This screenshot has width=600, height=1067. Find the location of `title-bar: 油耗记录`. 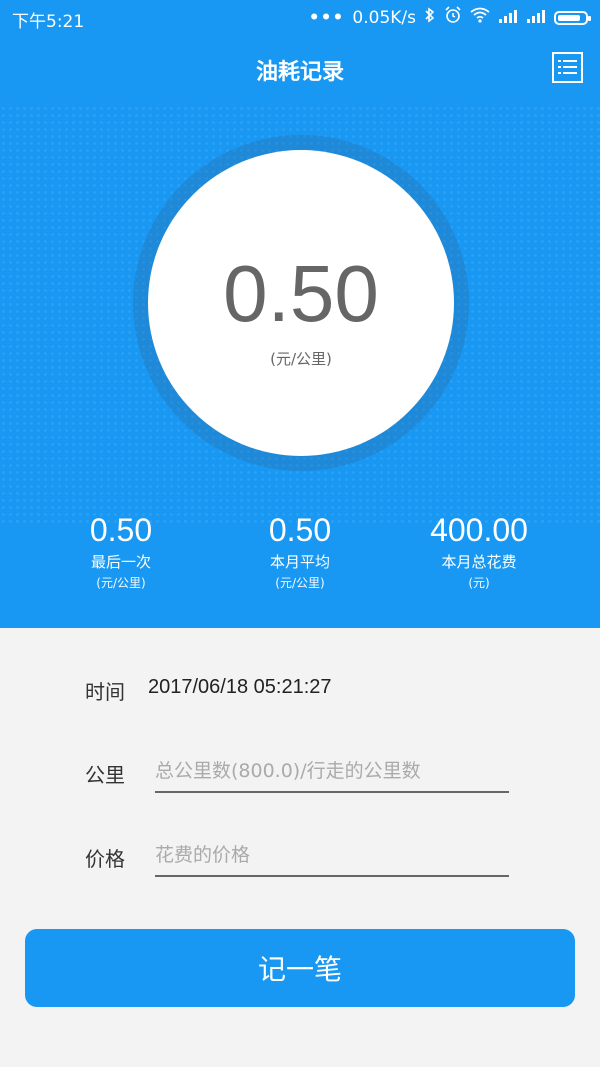

title-bar: 油耗记录 is located at coordinates (300, 70).